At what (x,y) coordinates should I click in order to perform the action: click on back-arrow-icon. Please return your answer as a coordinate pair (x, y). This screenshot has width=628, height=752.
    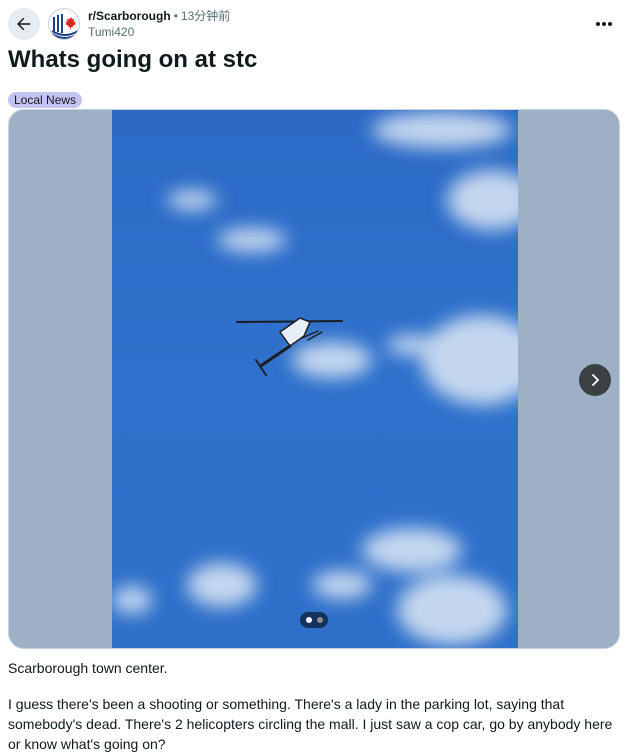
    Looking at the image, I should click on (24, 24).